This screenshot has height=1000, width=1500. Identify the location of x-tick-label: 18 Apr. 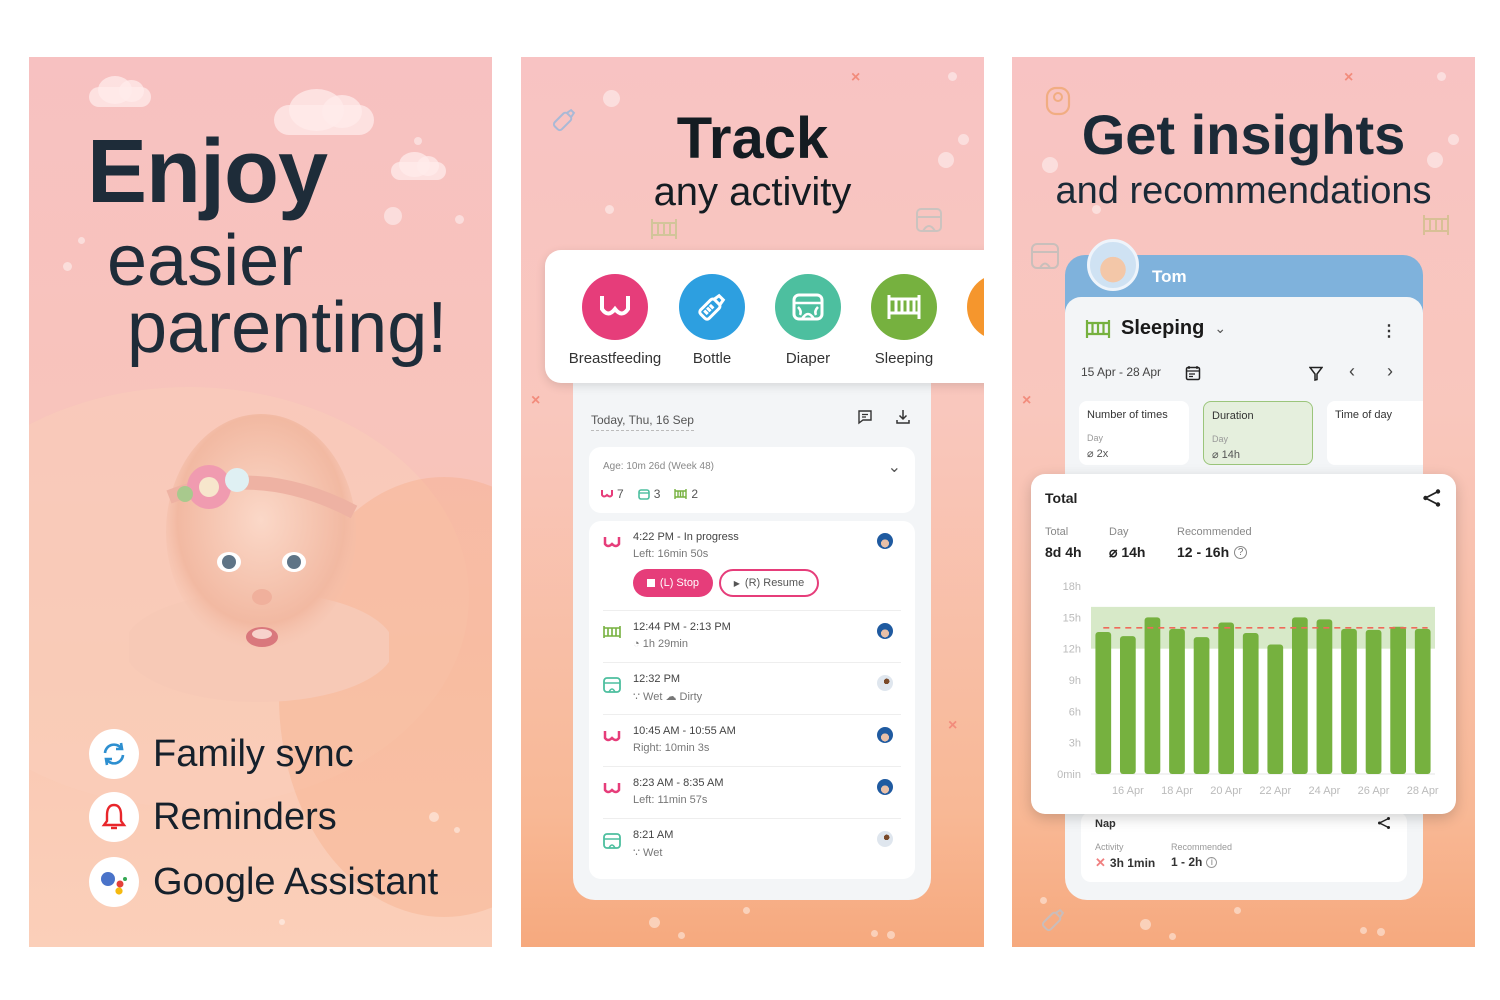
(1177, 791).